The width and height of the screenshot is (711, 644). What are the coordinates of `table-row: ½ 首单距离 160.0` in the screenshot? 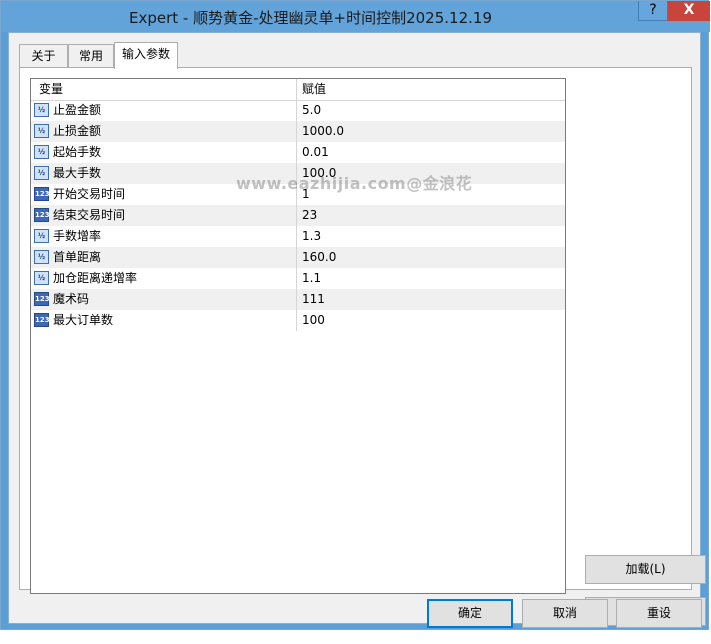 It's located at (298, 257).